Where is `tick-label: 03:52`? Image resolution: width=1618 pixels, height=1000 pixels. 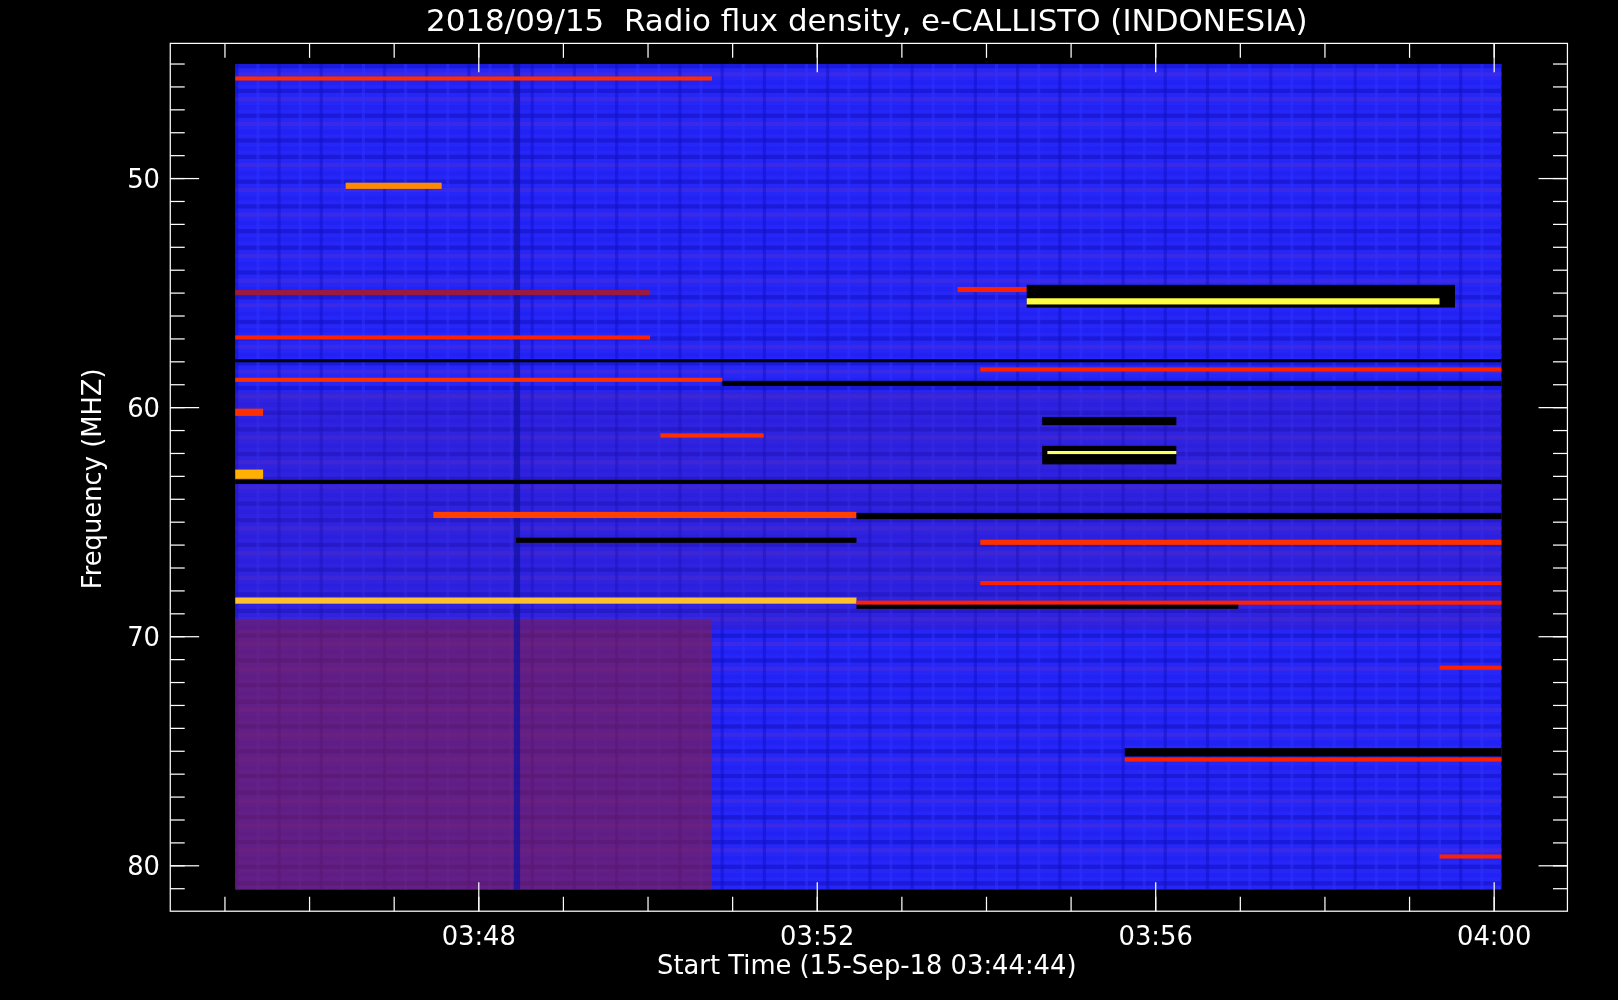
tick-label: 03:52 is located at coordinates (817, 936).